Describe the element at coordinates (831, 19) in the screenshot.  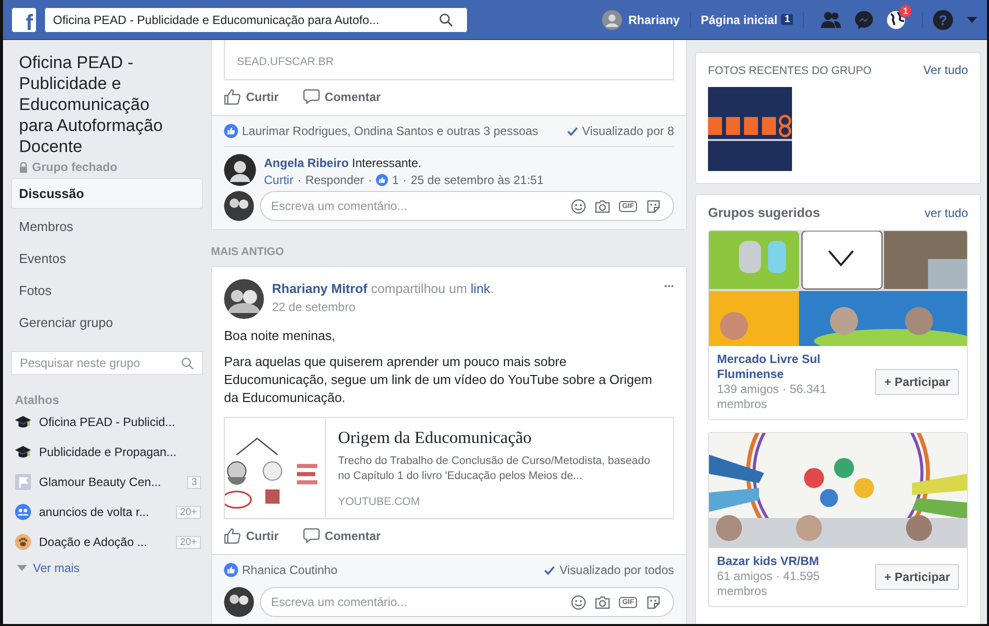
I see `friends-icon` at that location.